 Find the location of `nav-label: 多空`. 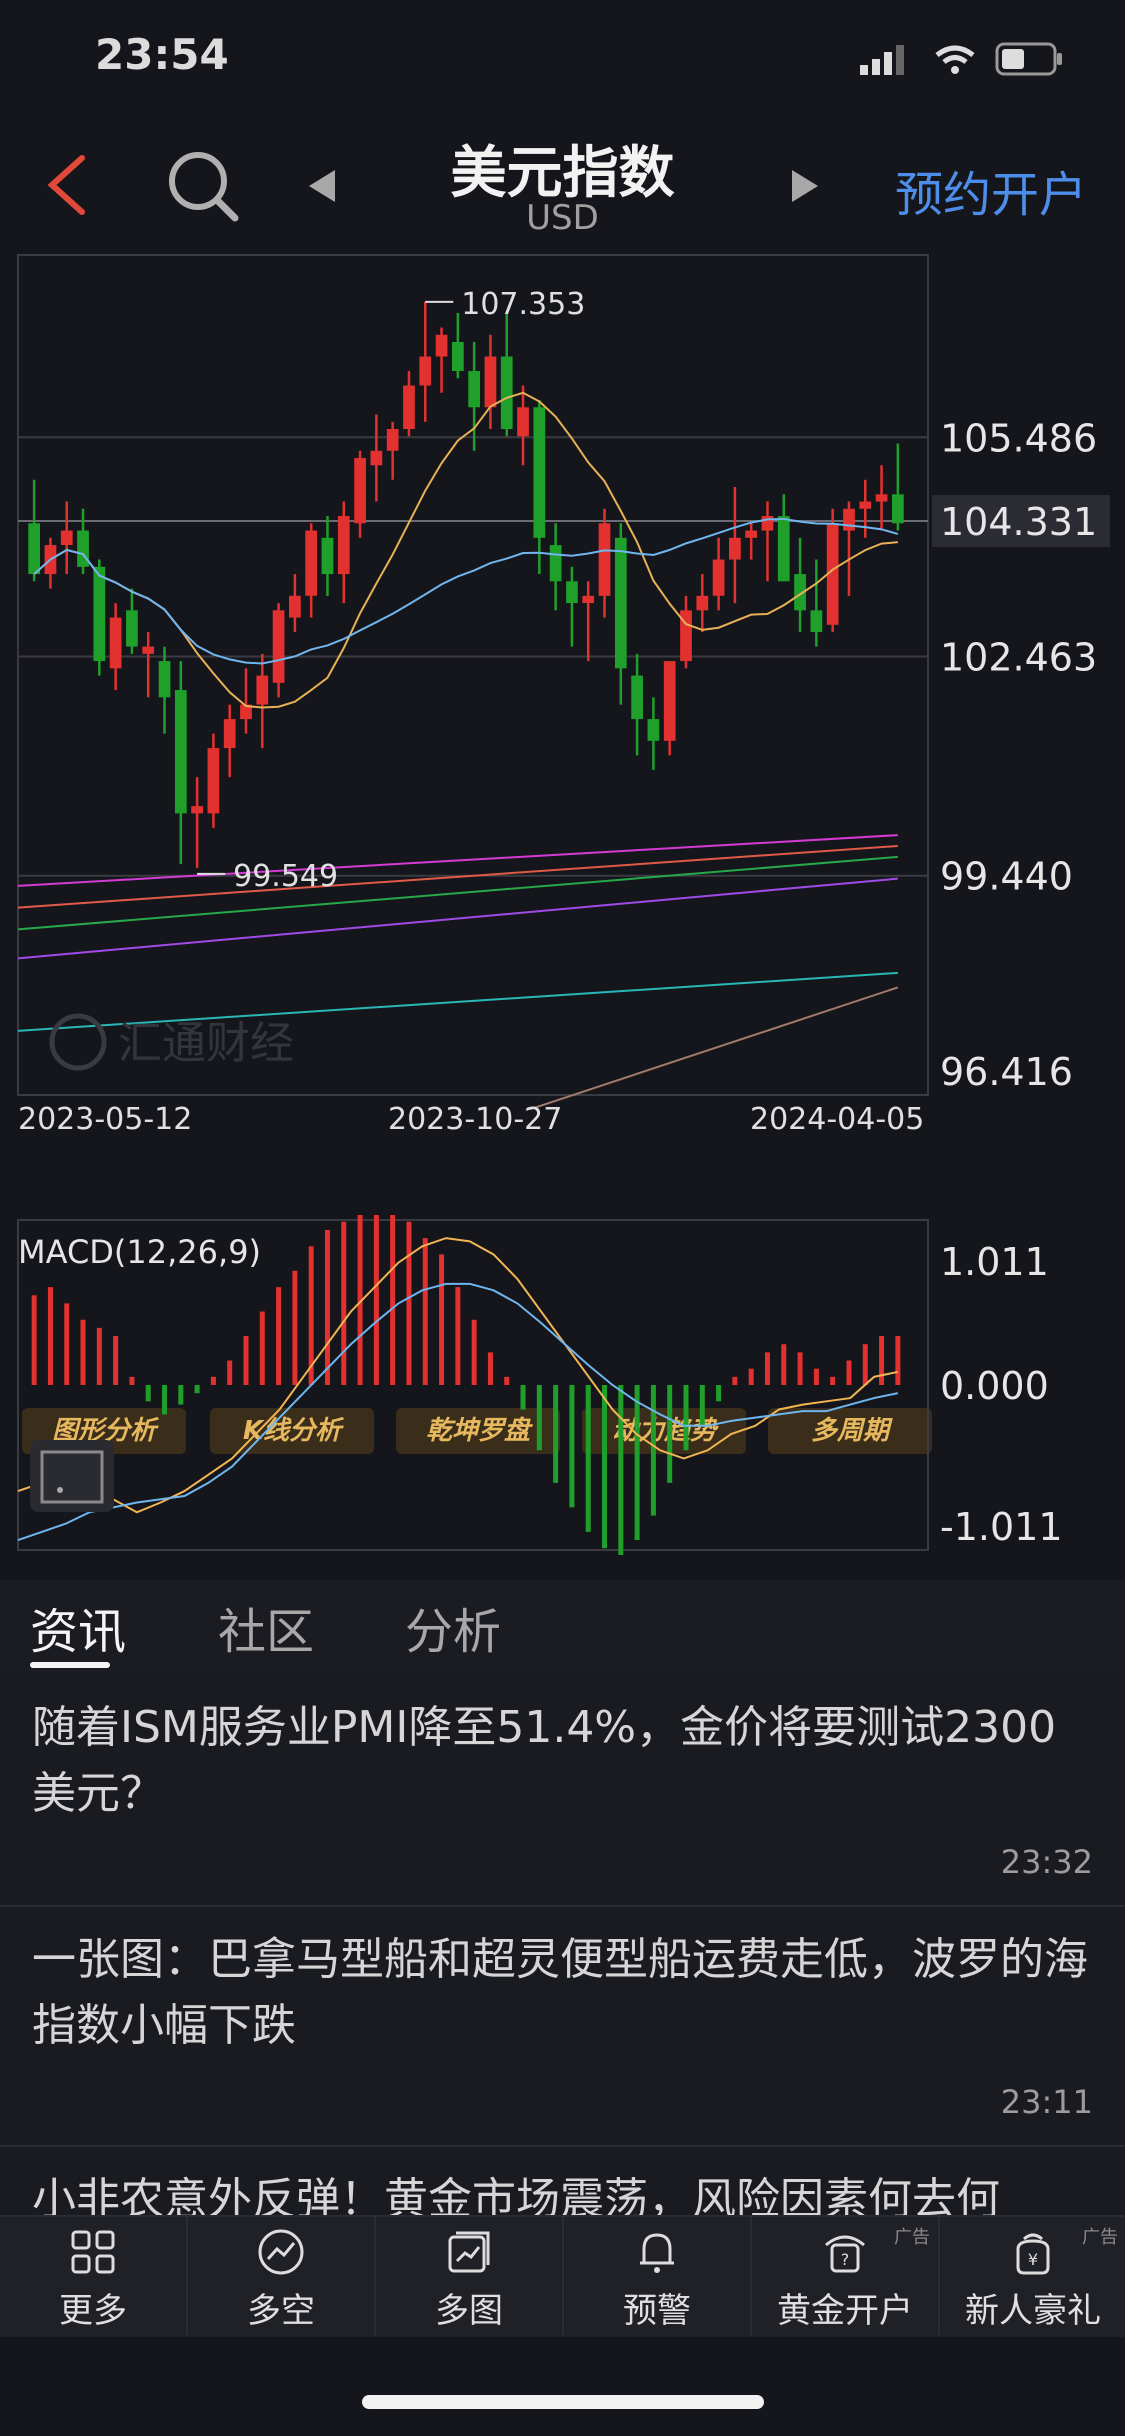

nav-label: 多空 is located at coordinates (281, 2311).